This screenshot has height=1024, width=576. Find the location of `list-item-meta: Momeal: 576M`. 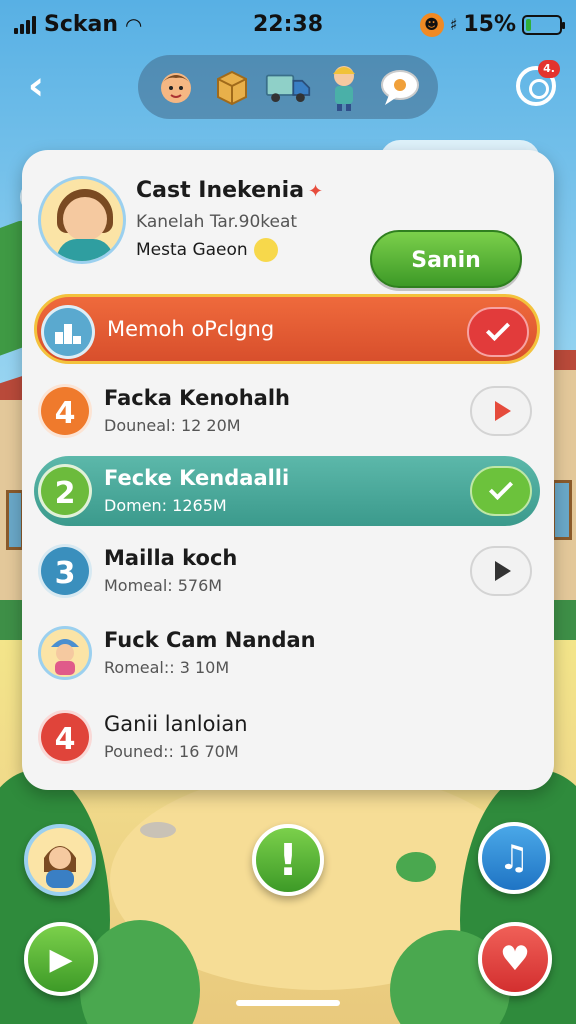

list-item-meta: Momeal: 576M is located at coordinates (163, 585).